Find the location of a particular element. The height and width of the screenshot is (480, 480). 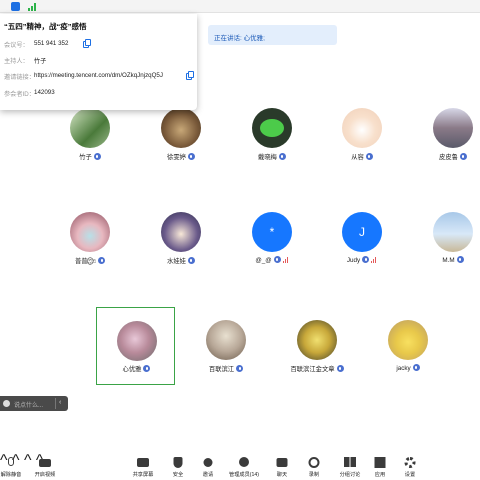

settings-button: 设置 is located at coordinates (410, 467).